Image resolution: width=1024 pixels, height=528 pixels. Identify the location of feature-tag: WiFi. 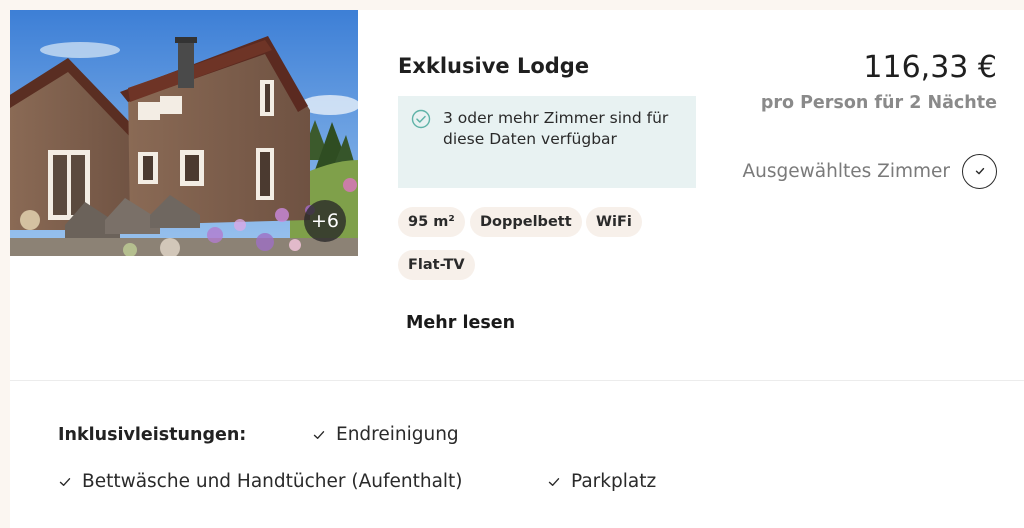
(614, 222).